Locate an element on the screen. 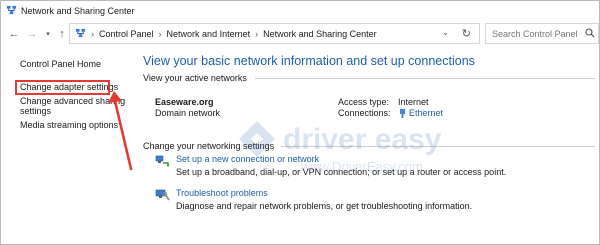 The height and width of the screenshot is (245, 600). change-advanced-sharing-link-line2: settings is located at coordinates (35, 111).